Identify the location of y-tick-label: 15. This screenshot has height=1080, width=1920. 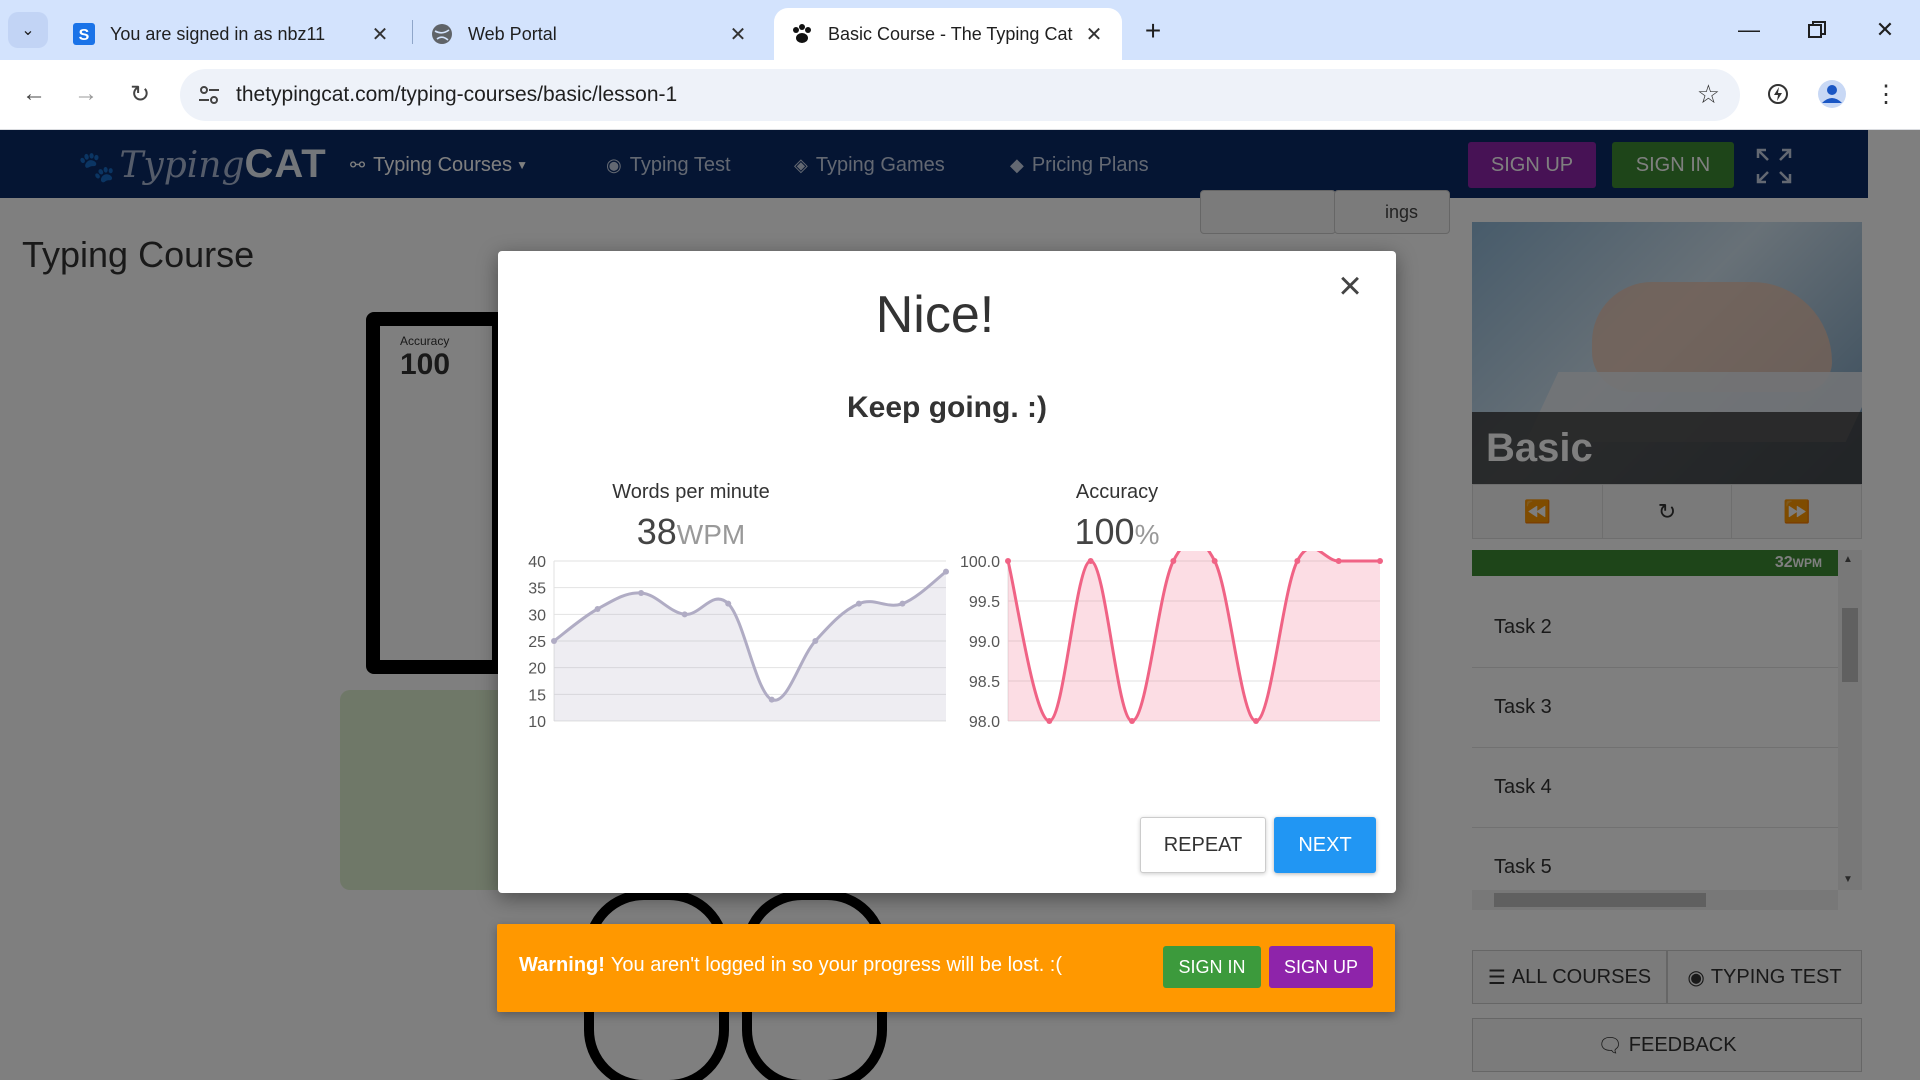
(537, 695).